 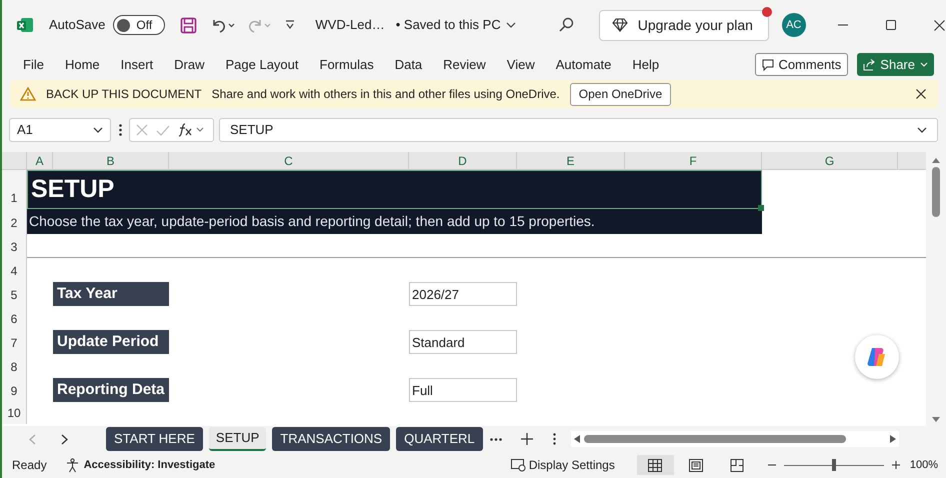 What do you see at coordinates (14, 366) in the screenshot?
I see `row-header: 8` at bounding box center [14, 366].